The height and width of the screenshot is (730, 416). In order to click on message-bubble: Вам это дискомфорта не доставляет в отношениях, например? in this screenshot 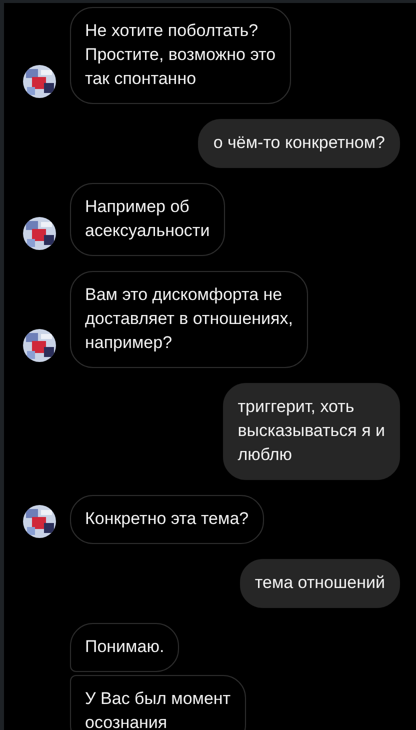, I will do `click(189, 319)`.